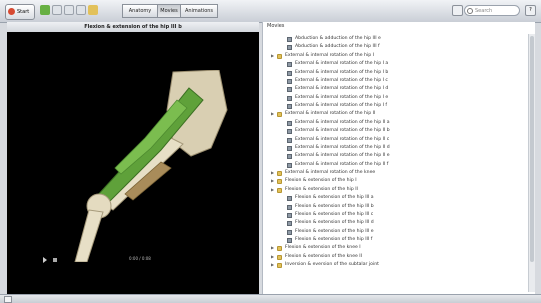  I want to click on play-icon, so click(45, 260).